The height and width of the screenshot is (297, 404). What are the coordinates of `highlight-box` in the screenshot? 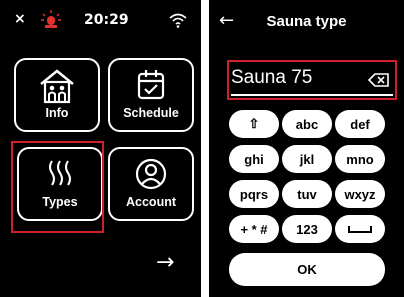 It's located at (57, 187).